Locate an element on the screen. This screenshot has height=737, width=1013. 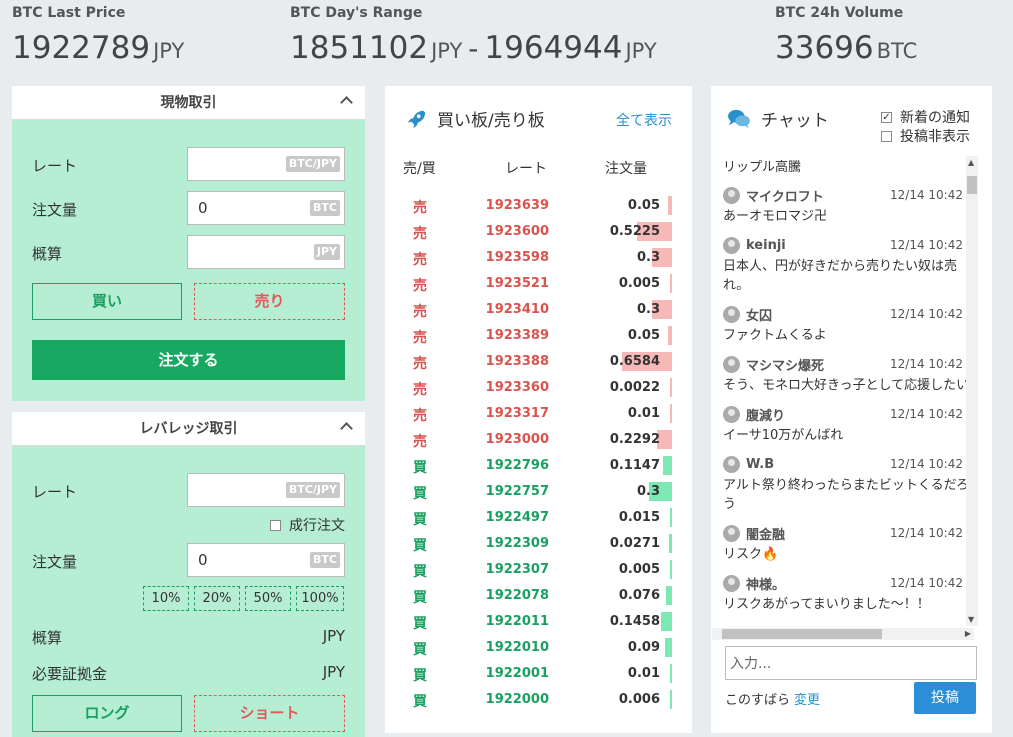
orderbook-title: 買い板/売り板 is located at coordinates (475, 118).